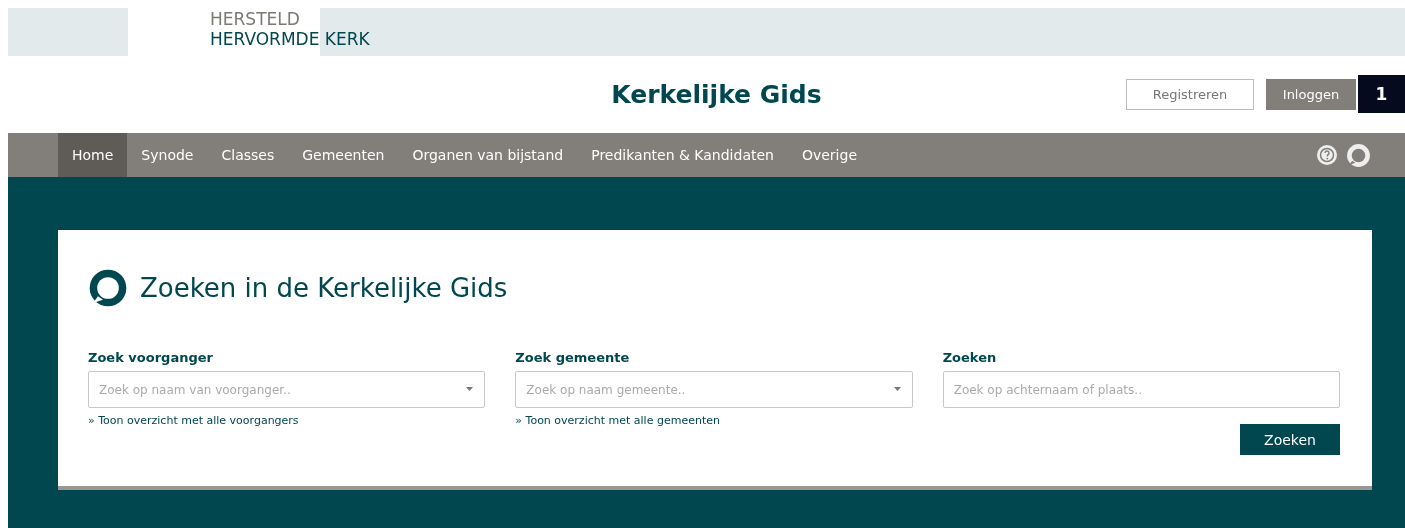  What do you see at coordinates (1311, 94) in the screenshot?
I see `login-button: Inloggen` at bounding box center [1311, 94].